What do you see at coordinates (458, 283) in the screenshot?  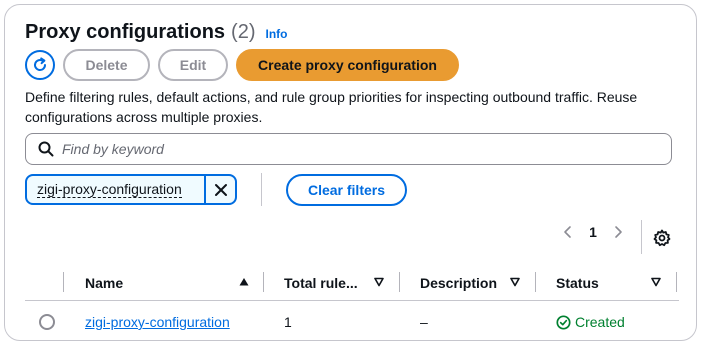 I see `column-header-description: Description` at bounding box center [458, 283].